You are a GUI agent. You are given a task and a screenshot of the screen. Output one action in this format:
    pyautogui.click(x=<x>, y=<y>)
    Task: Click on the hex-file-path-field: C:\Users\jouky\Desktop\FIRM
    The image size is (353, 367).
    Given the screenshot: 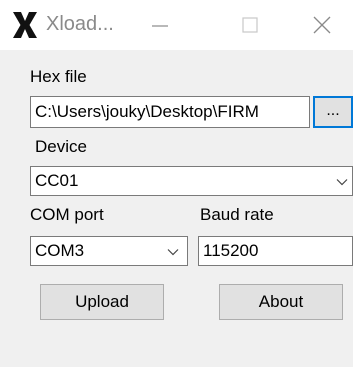 What is the action you would take?
    pyautogui.click(x=170, y=112)
    